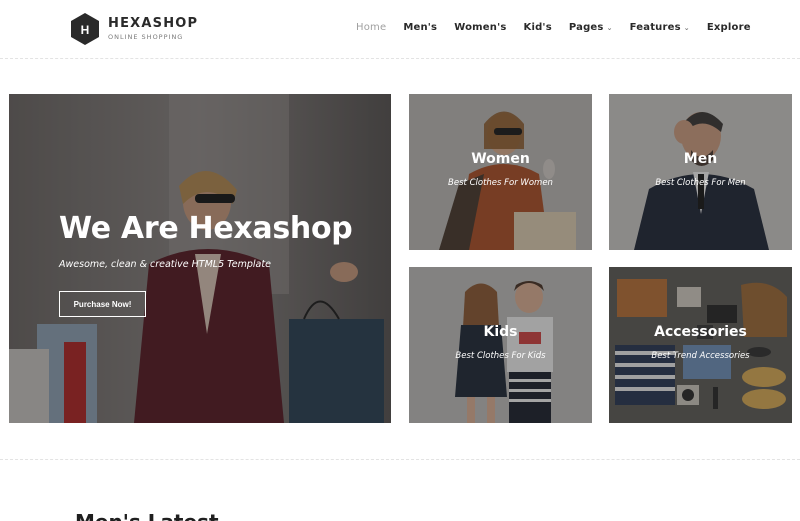 Image resolution: width=800 pixels, height=521 pixels. Describe the element at coordinates (700, 332) in the screenshot. I see `card-title: Accessories` at that location.